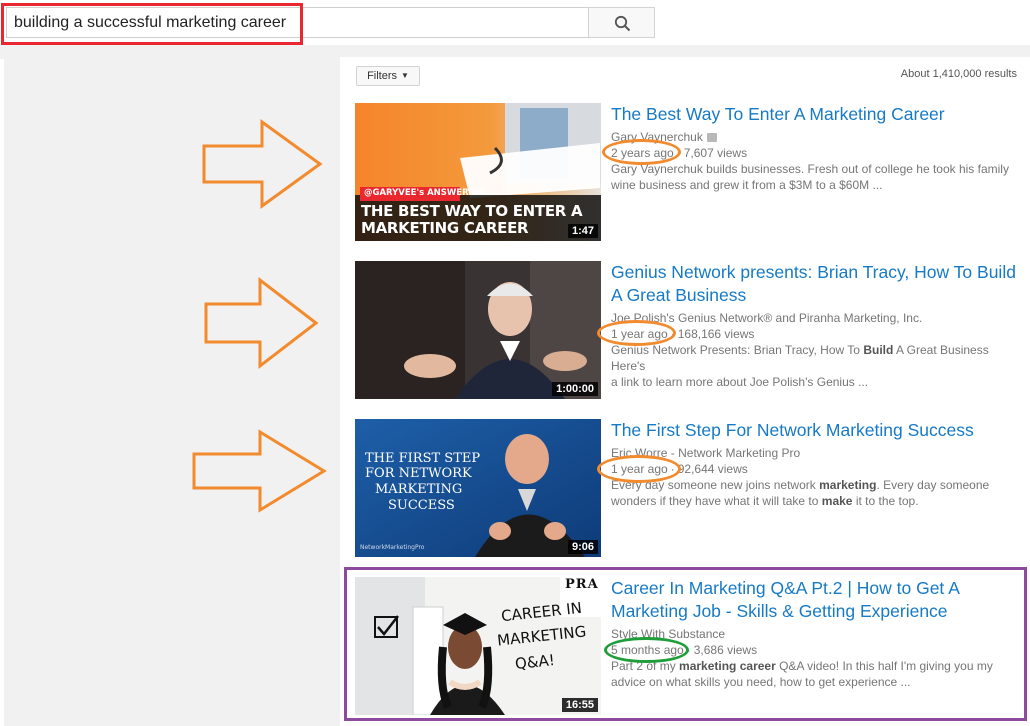  I want to click on view-count: 7,607 views, so click(715, 153).